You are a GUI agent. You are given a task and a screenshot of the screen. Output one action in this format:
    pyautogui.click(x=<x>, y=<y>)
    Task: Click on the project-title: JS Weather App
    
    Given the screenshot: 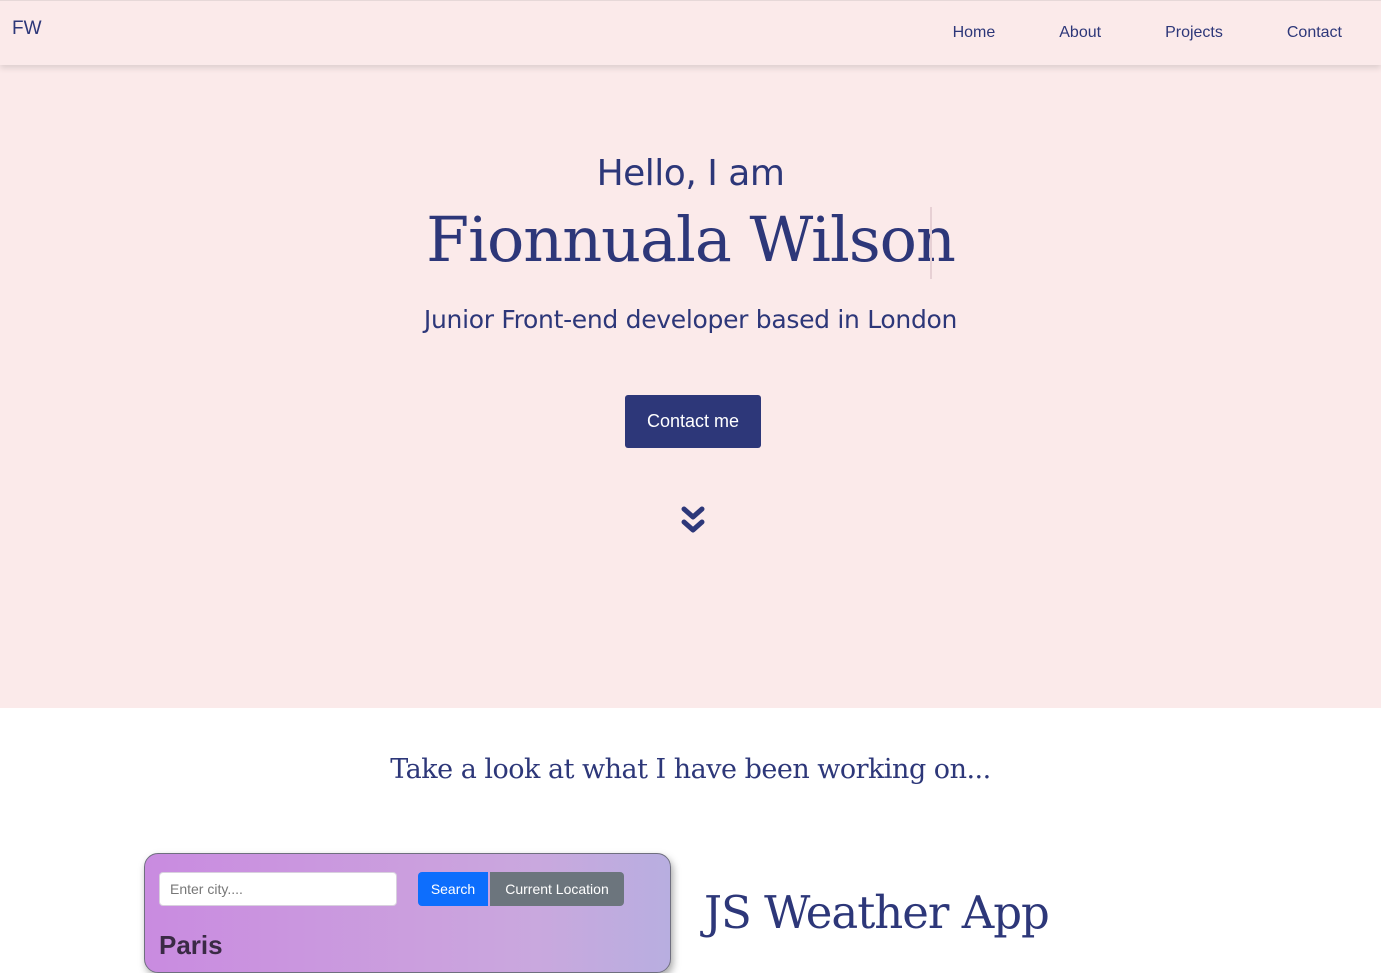 What is the action you would take?
    pyautogui.click(x=877, y=912)
    